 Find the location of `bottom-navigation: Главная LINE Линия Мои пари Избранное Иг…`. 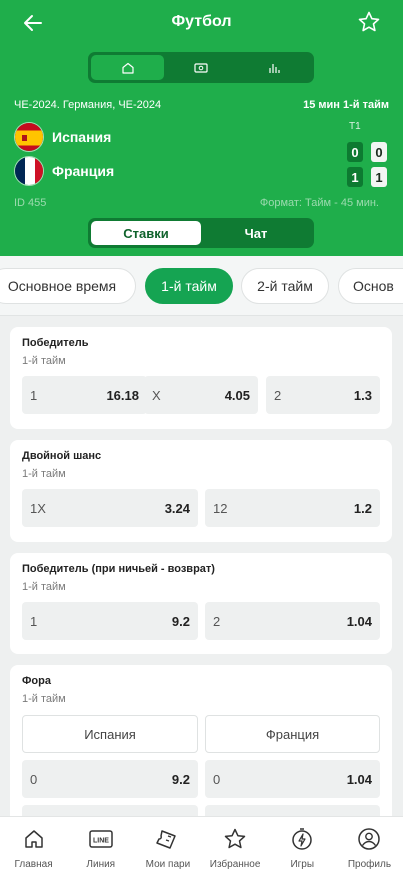

bottom-navigation: Главная LINE Линия Мои пари Избранное Иг… is located at coordinates (201, 847).